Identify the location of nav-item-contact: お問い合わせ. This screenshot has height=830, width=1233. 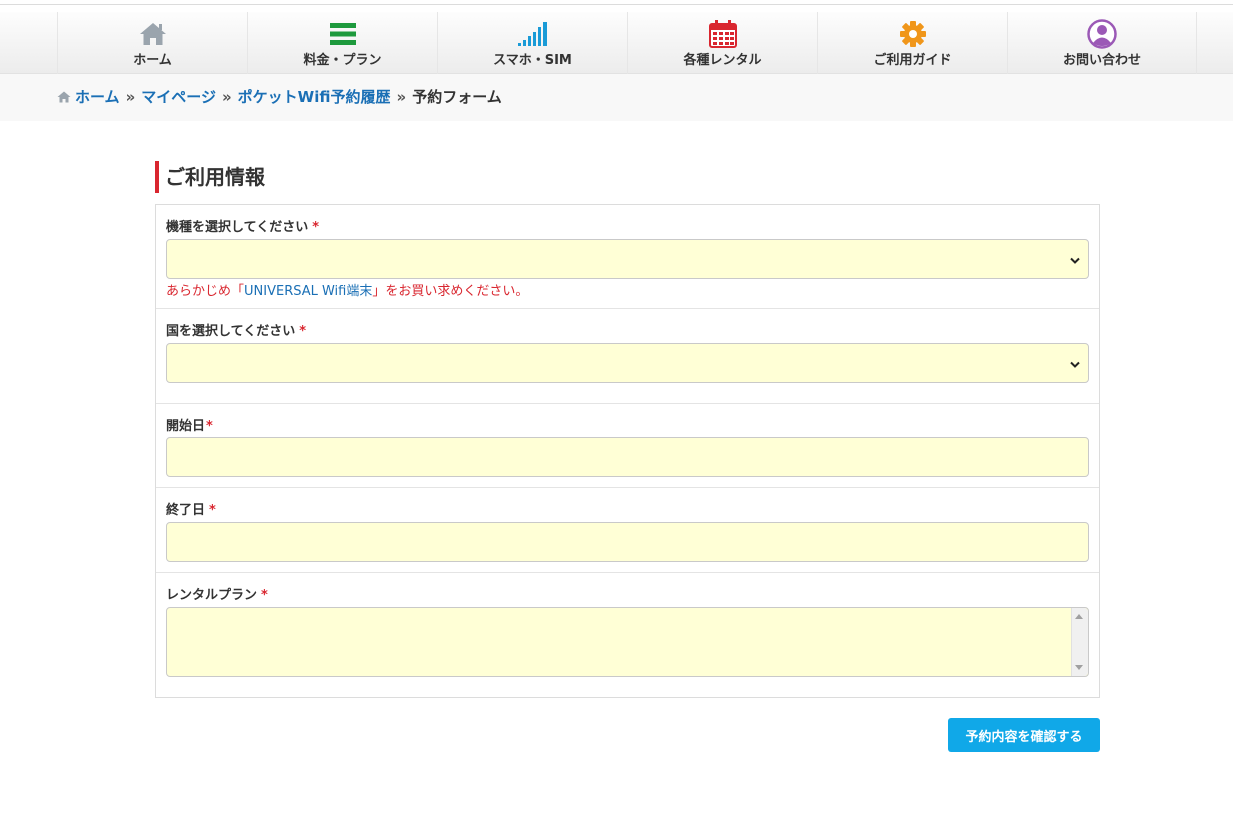
(1102, 43).